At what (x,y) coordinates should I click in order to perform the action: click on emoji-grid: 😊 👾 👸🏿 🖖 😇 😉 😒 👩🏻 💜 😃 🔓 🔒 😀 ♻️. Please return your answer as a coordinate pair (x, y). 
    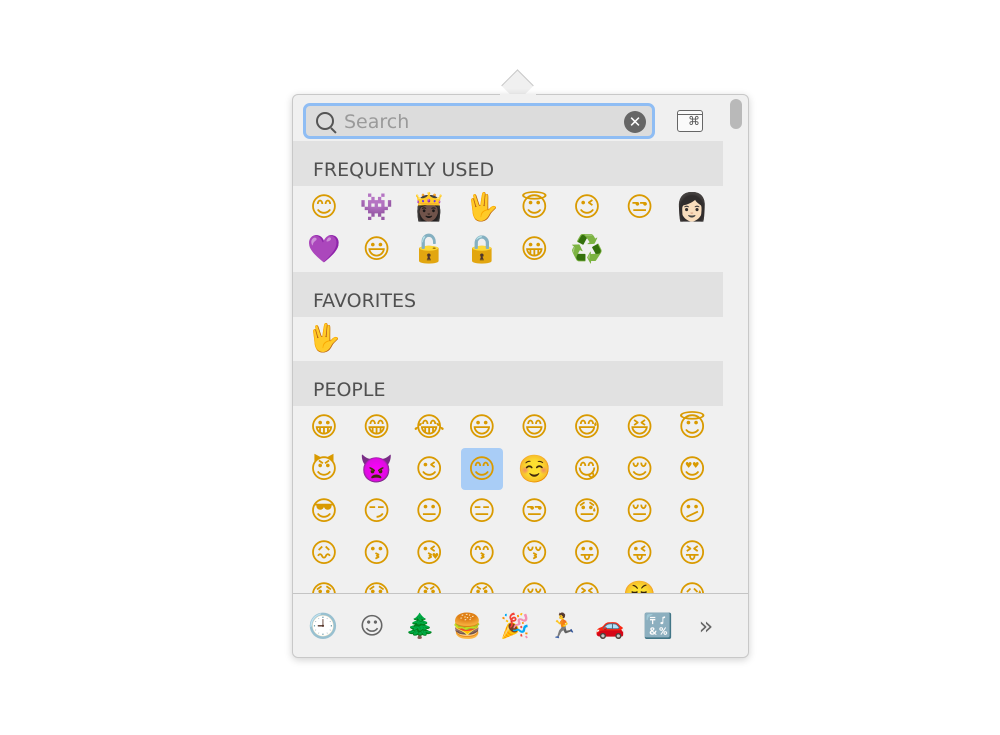
    Looking at the image, I should click on (508, 229).